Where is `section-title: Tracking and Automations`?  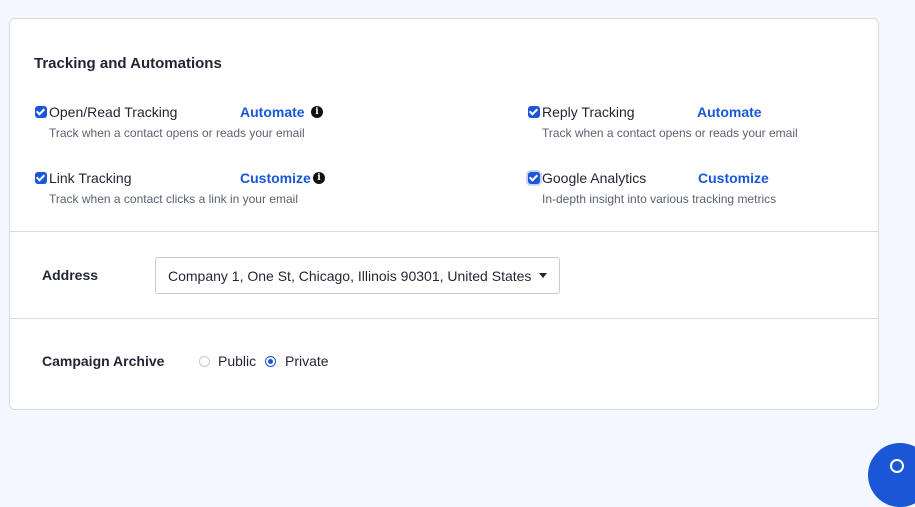
section-title: Tracking and Automations is located at coordinates (128, 63).